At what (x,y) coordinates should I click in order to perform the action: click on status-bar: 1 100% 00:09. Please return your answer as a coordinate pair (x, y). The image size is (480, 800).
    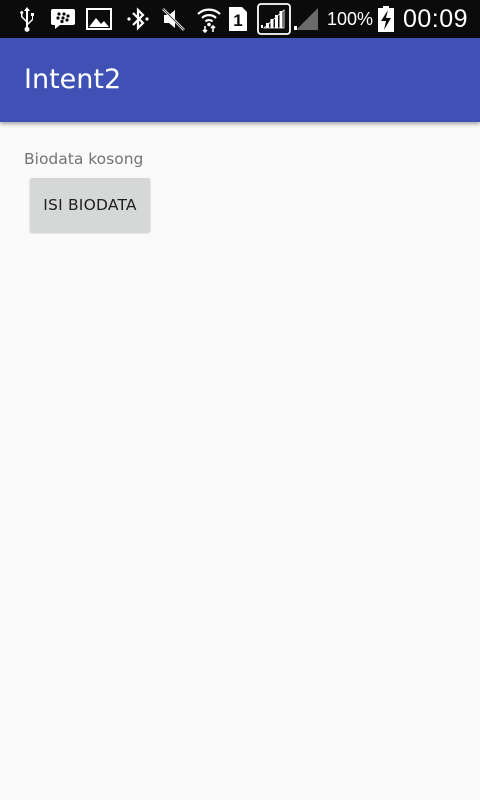
    Looking at the image, I should click on (240, 19).